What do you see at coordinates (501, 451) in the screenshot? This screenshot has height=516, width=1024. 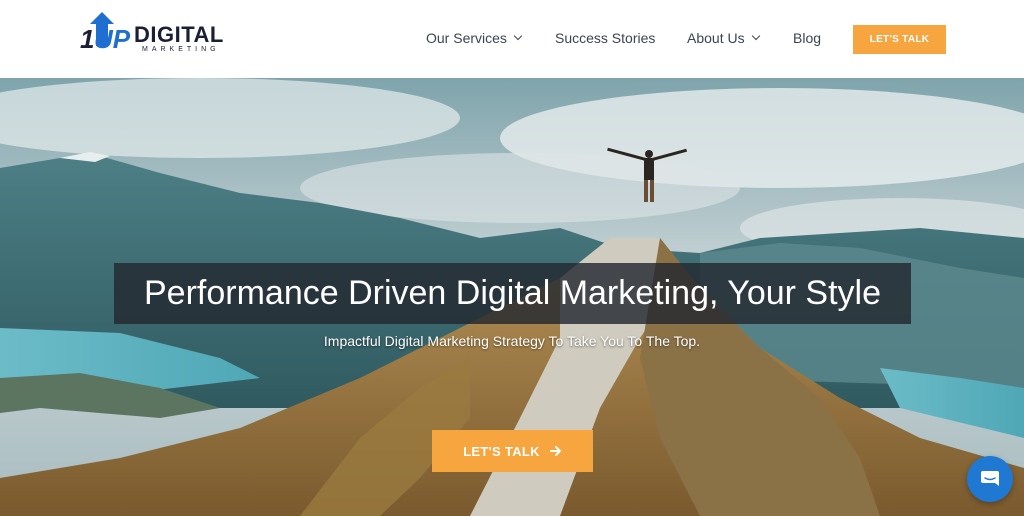 I see `hero-cta-label: LET'S TALK` at bounding box center [501, 451].